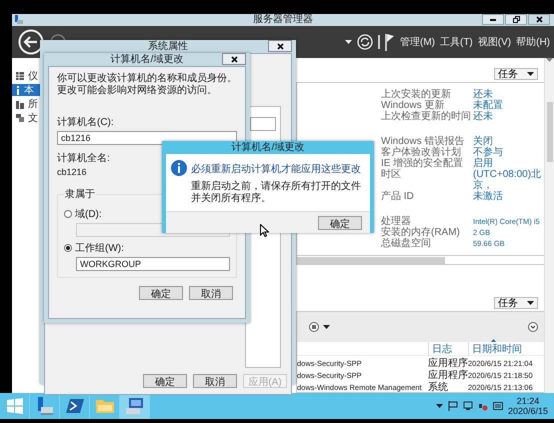 The height and width of the screenshot is (423, 554). Describe the element at coordinates (283, 20) in the screenshot. I see `window-title: 服务器管理器` at that location.